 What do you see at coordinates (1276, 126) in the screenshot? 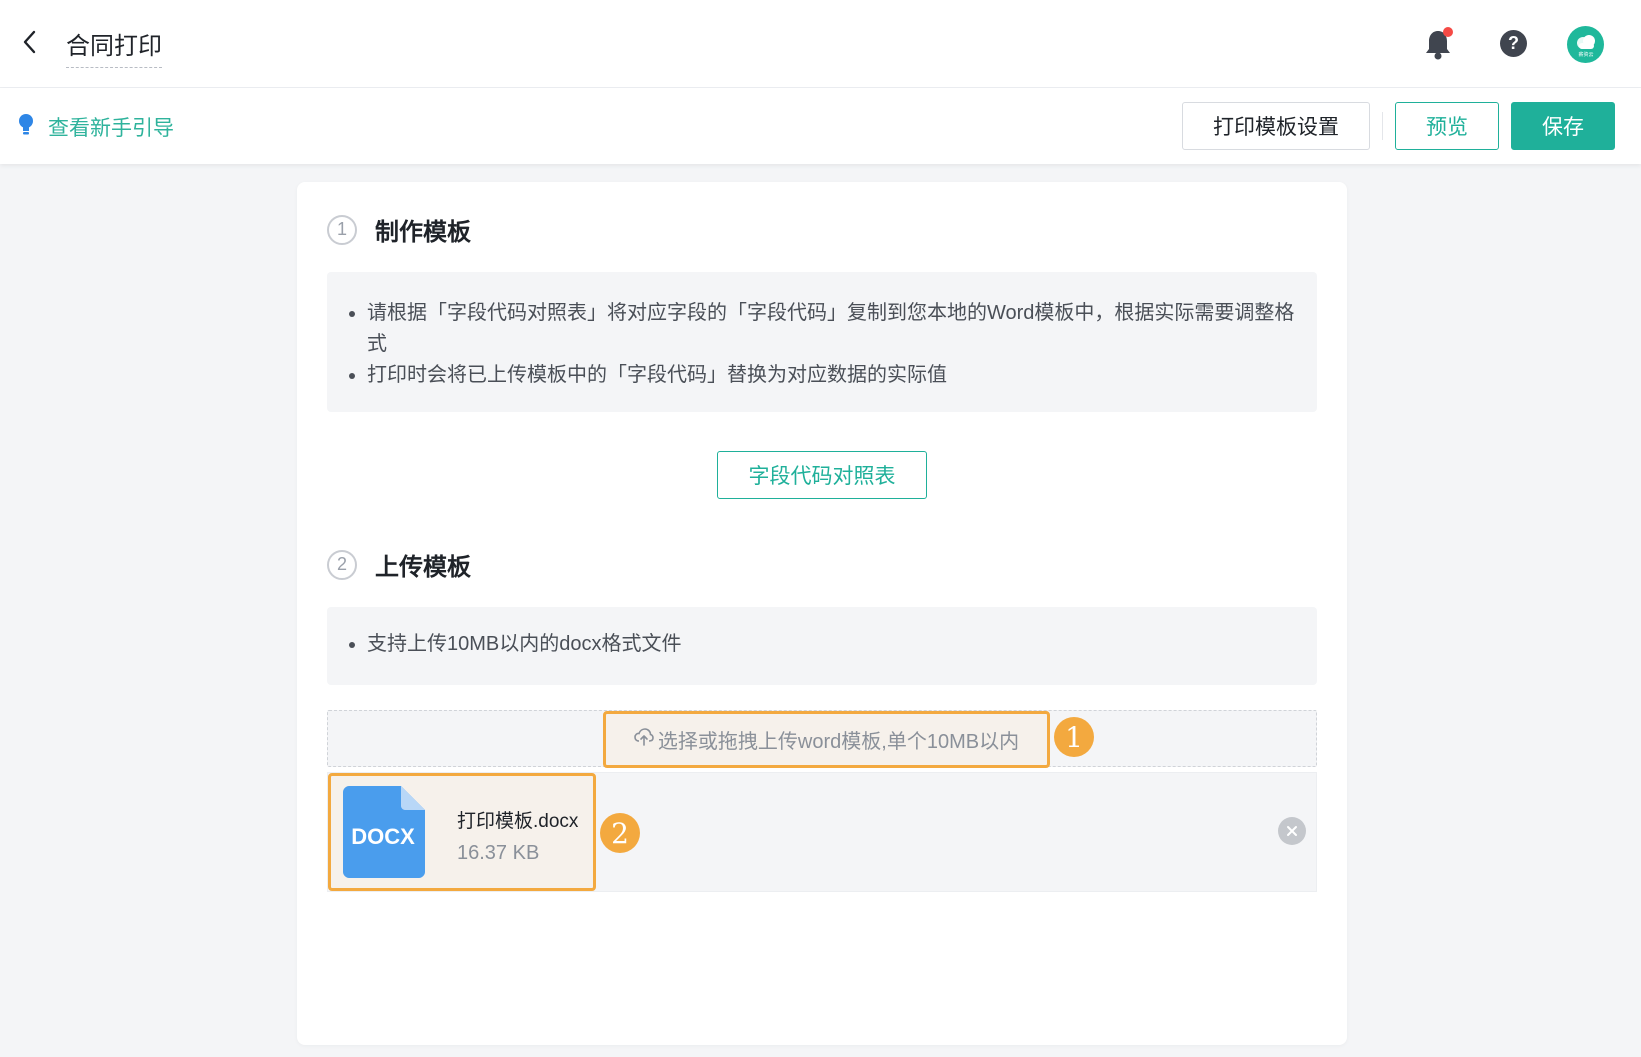
I see `print-template-settings-button: 打印模板设置` at bounding box center [1276, 126].